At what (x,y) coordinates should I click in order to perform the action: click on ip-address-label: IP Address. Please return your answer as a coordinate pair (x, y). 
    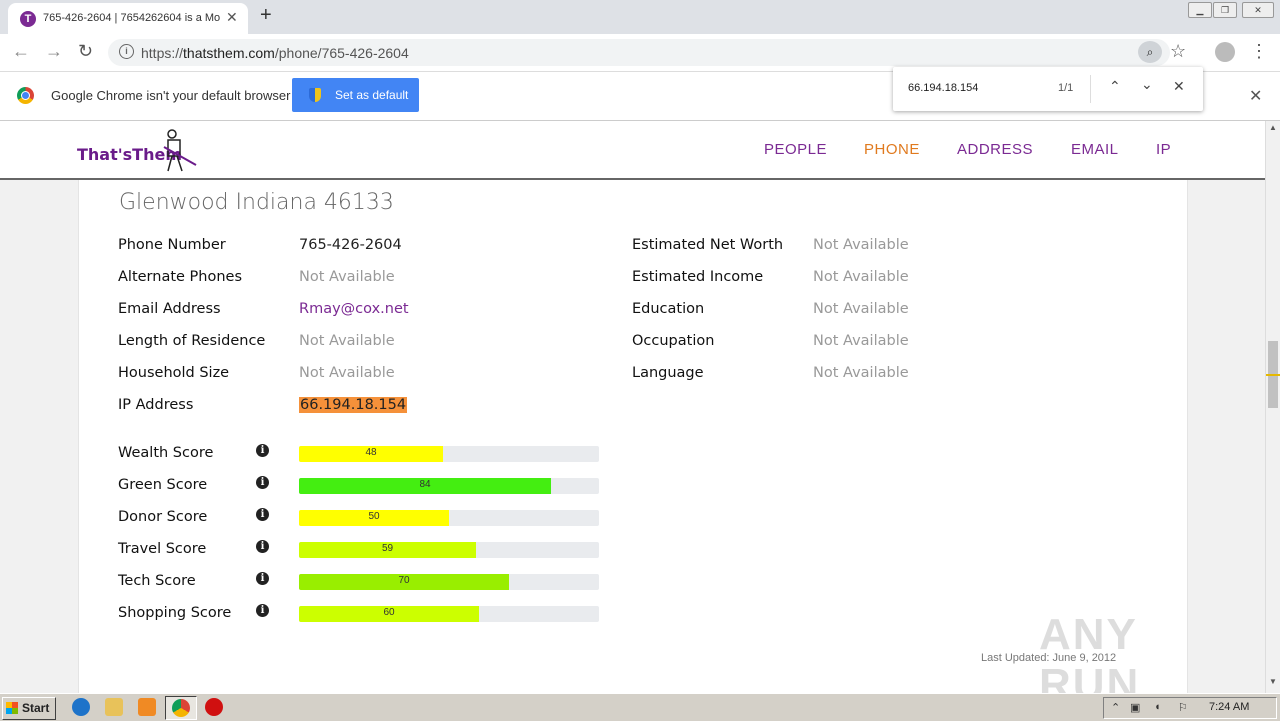
    Looking at the image, I should click on (156, 405).